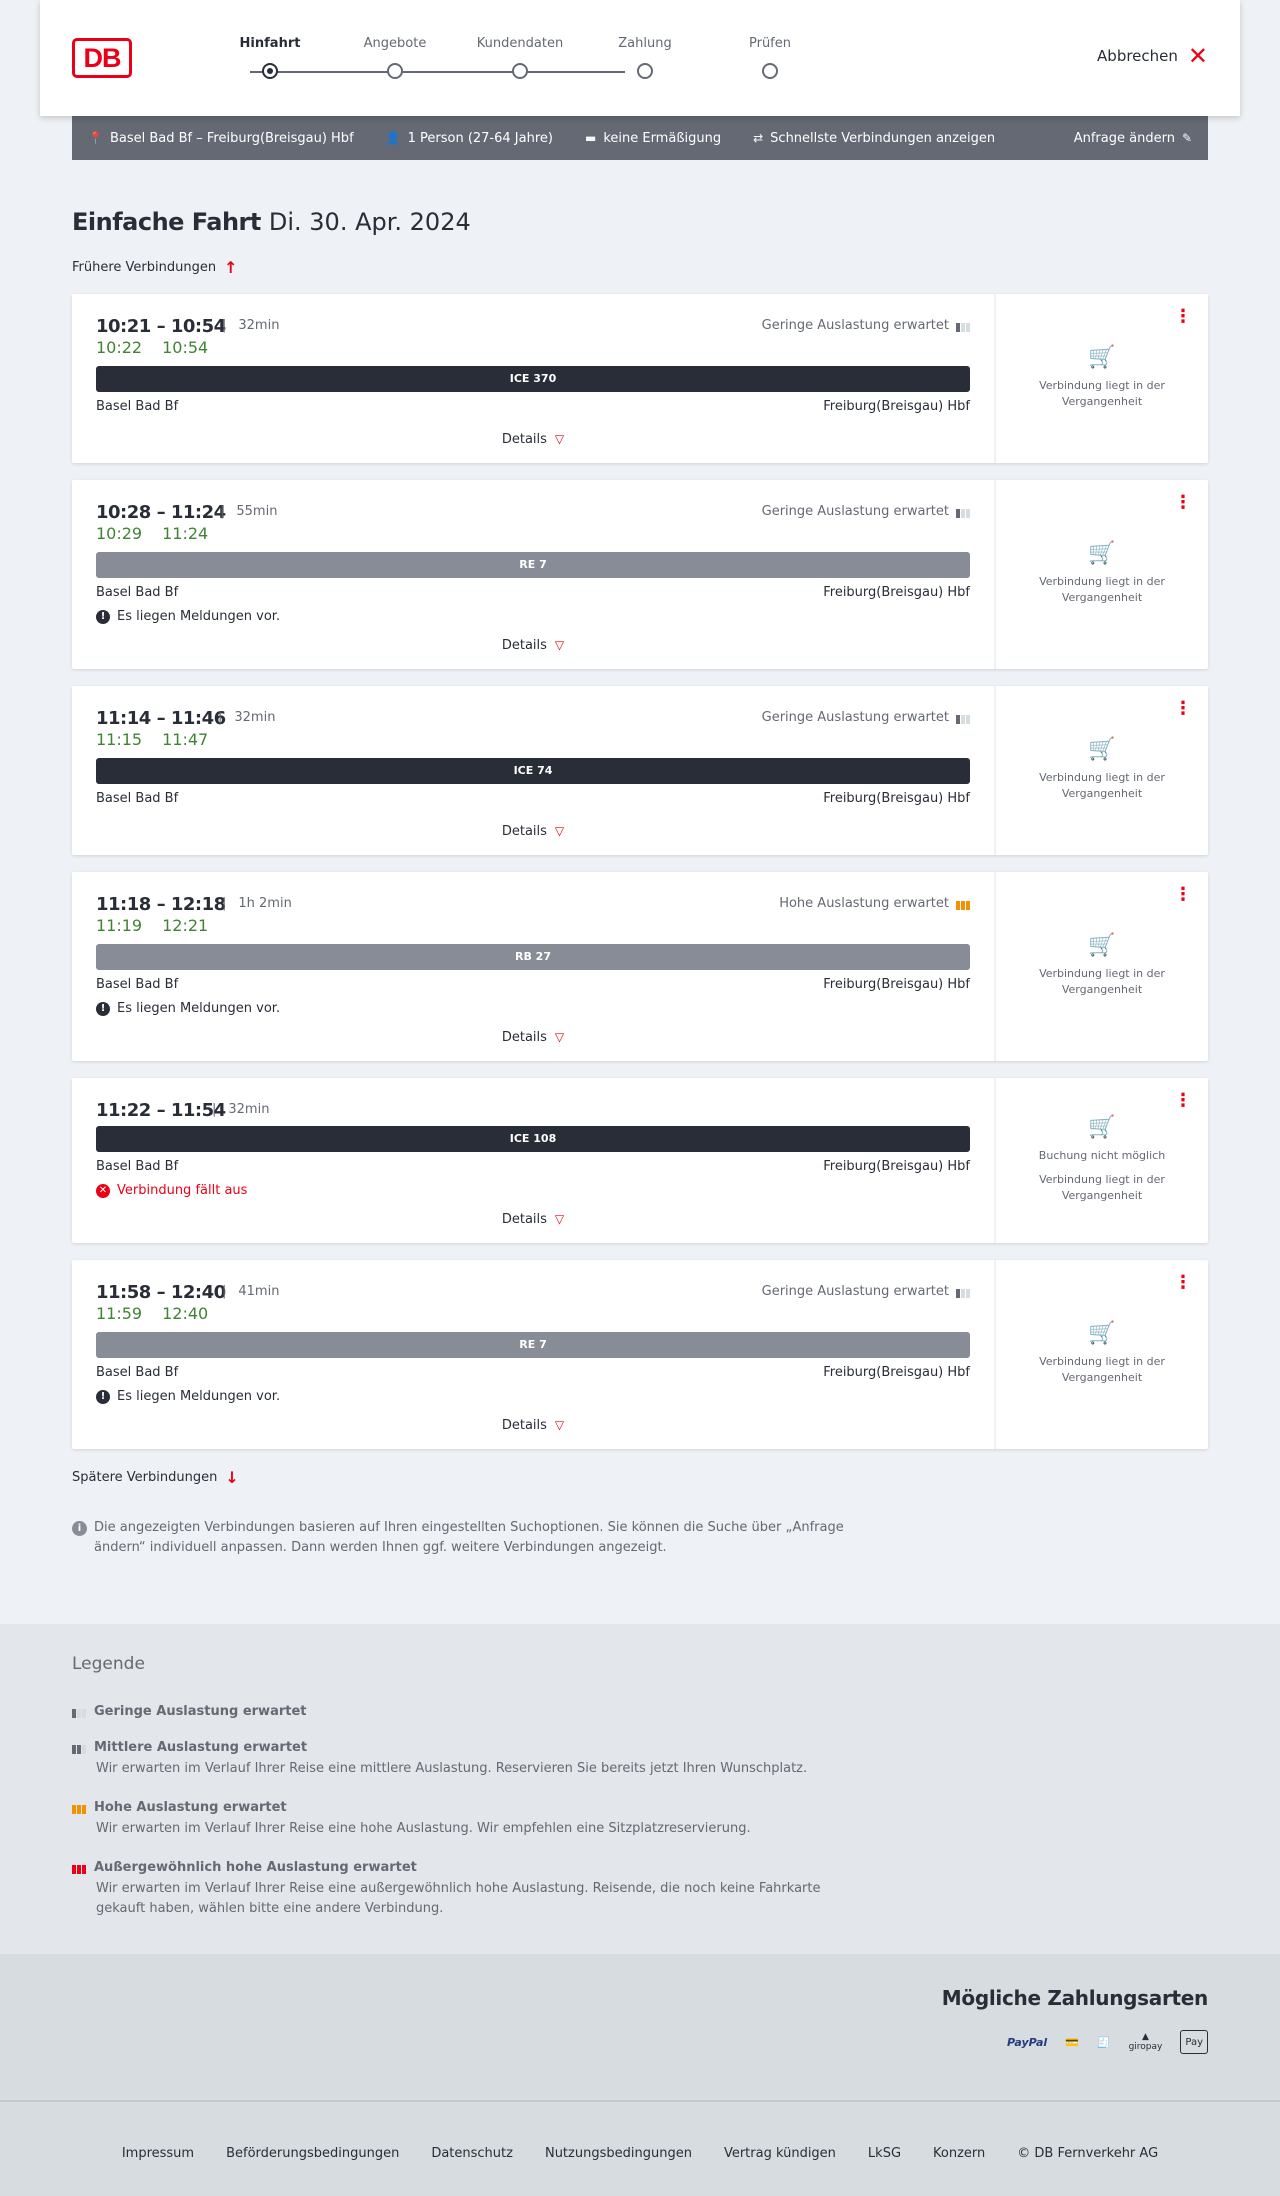 The height and width of the screenshot is (2196, 1280). Describe the element at coordinates (200, 1711) in the screenshot. I see `legend-item-title: Geringe Auslastung erwartet` at that location.